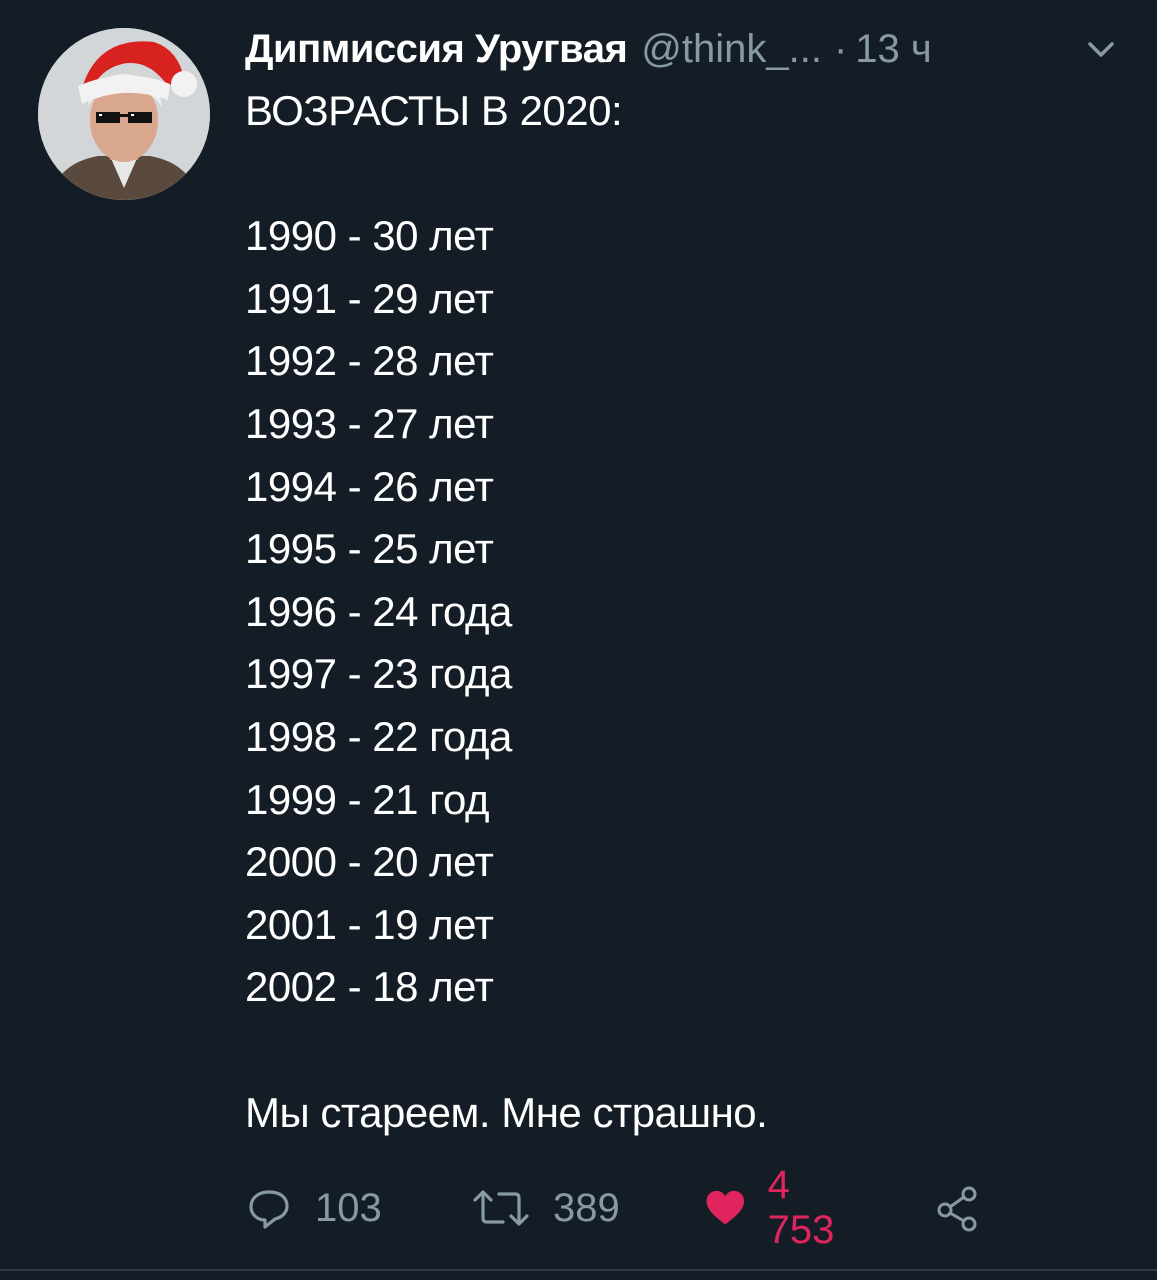 Image resolution: width=1157 pixels, height=1280 pixels. Describe the element at coordinates (501, 1208) in the screenshot. I see `retweet-icon` at that location.